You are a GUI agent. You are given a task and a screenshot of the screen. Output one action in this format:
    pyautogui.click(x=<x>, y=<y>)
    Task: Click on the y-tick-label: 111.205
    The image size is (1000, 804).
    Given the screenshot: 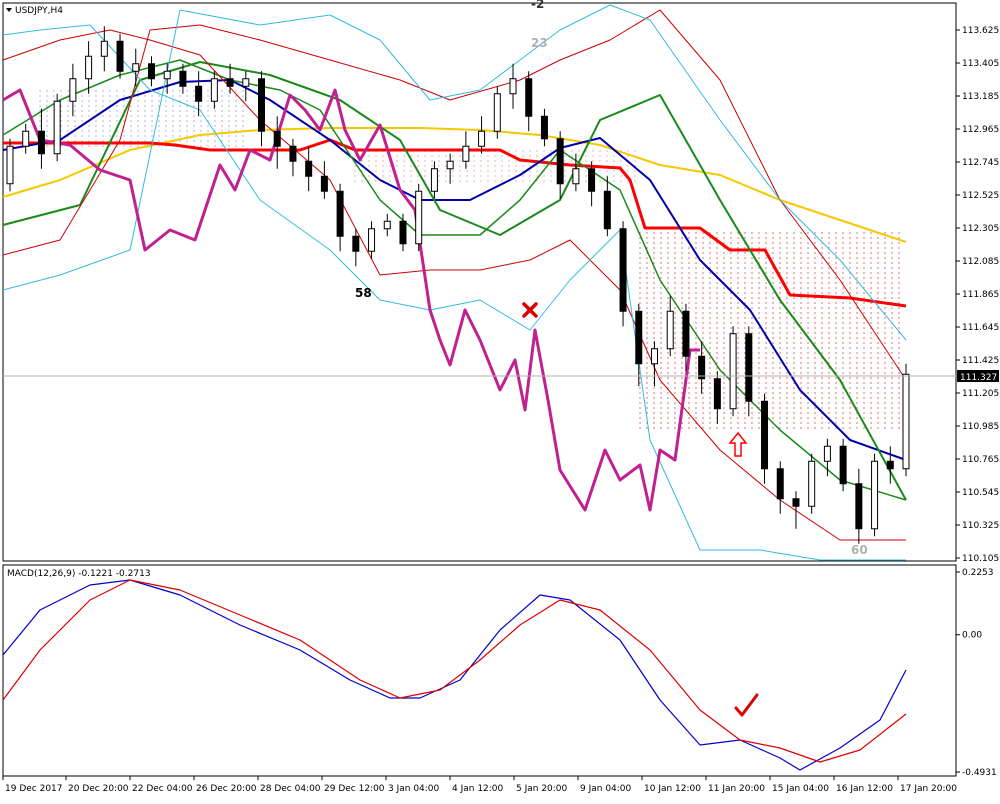 What is the action you would take?
    pyautogui.click(x=980, y=394)
    